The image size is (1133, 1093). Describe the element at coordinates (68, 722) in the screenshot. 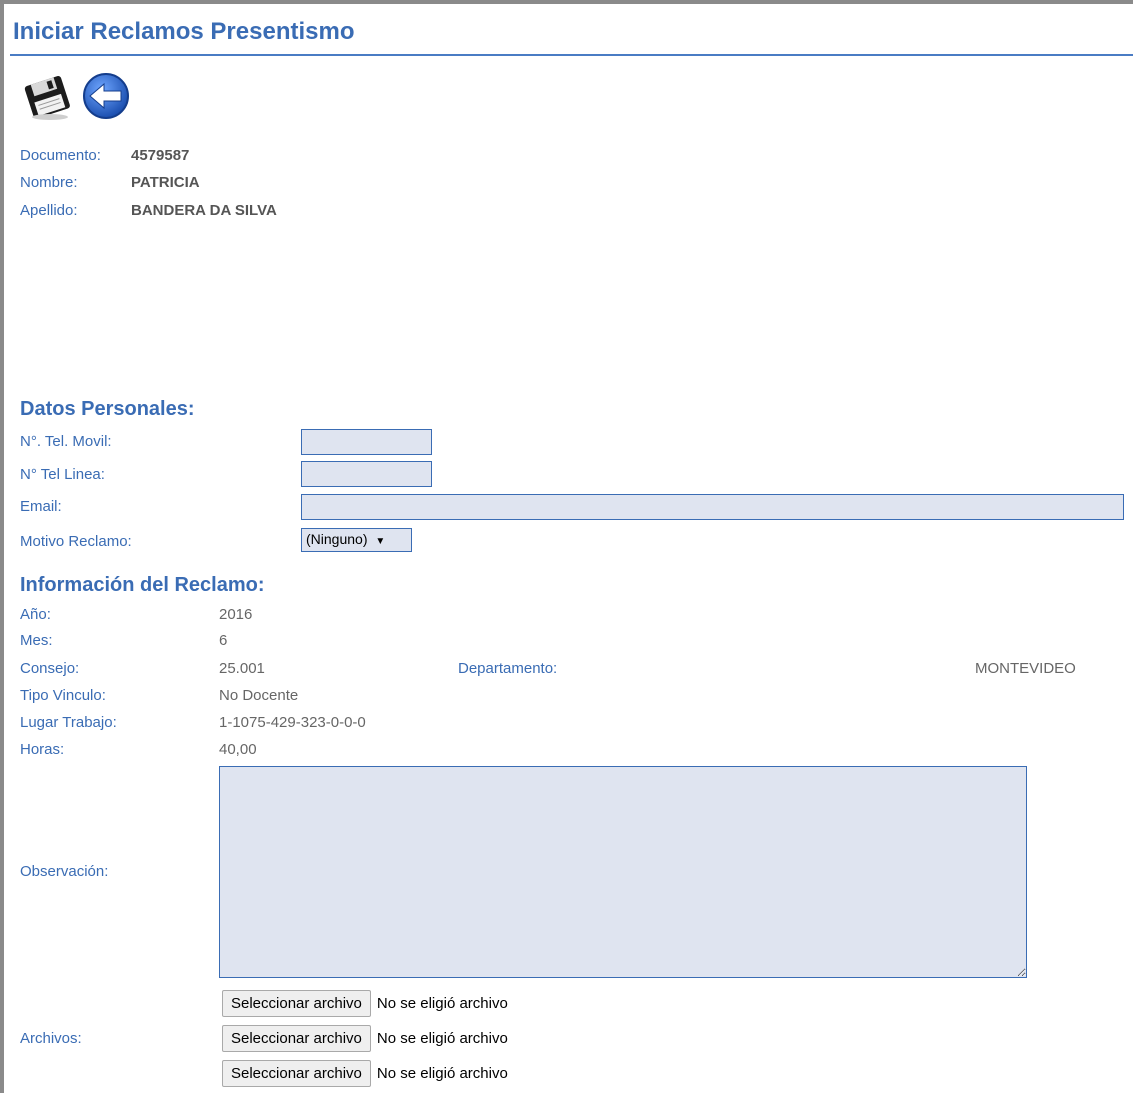

I see `lugar-trabajo-label: Lugar Trabajo:` at that location.